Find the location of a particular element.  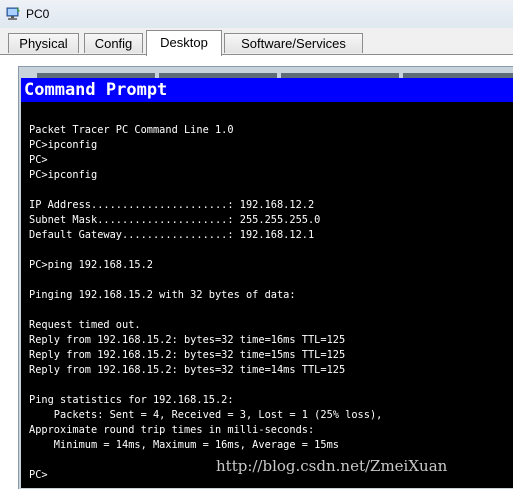

window-title: PC0 is located at coordinates (38, 14).